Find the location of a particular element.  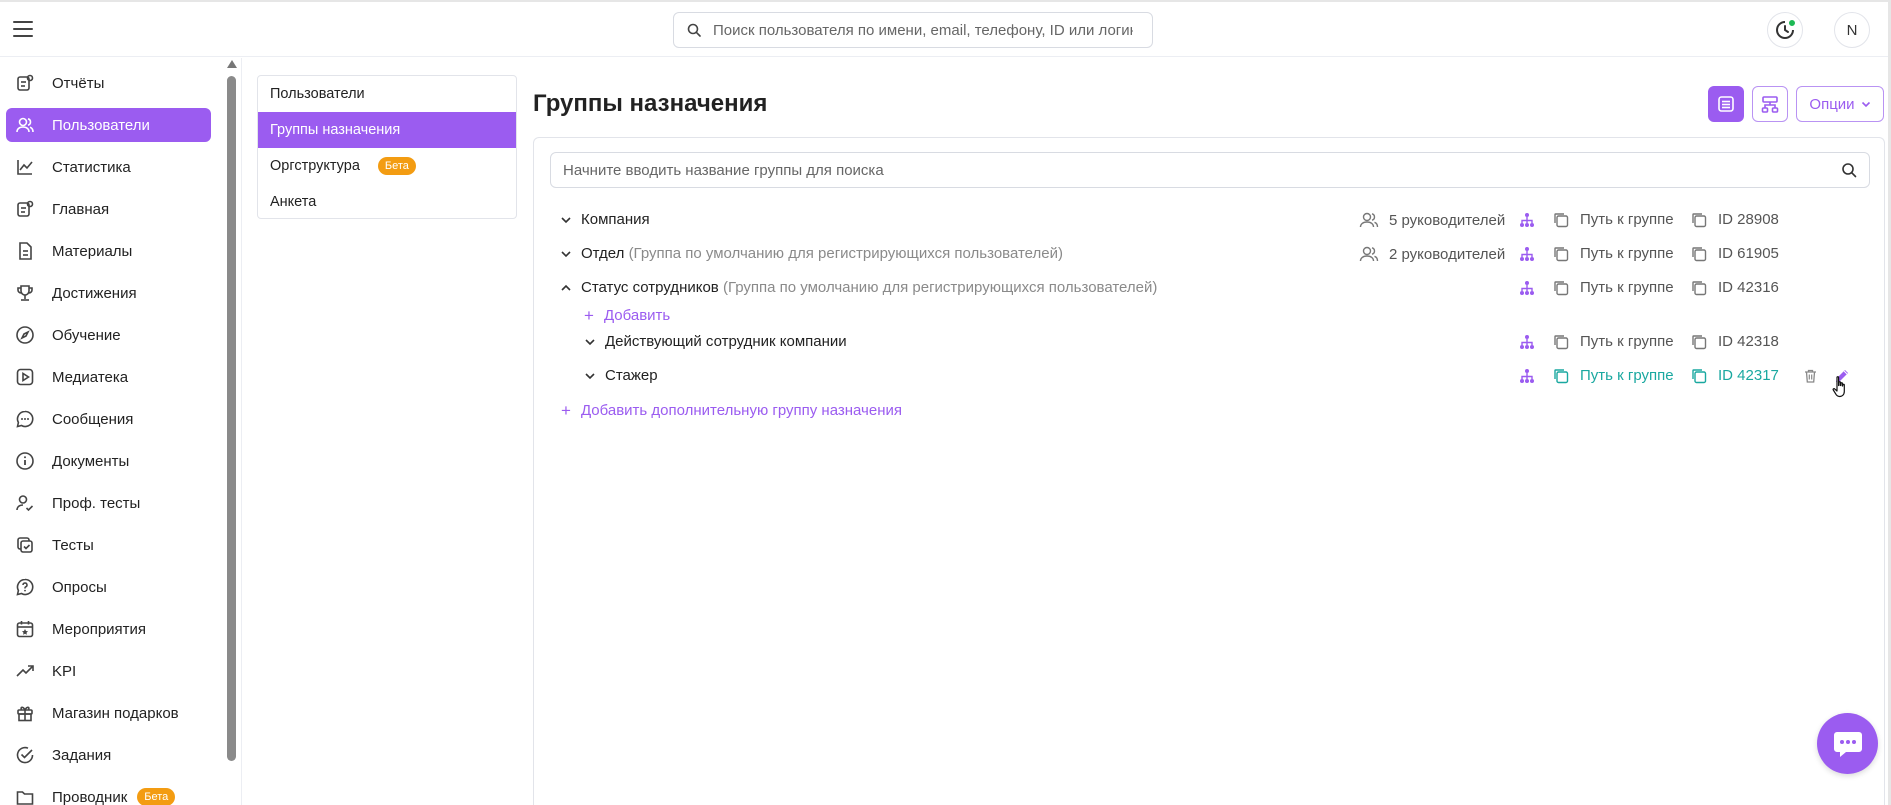

sidebar-item-achievements: Достижения is located at coordinates (108, 293).